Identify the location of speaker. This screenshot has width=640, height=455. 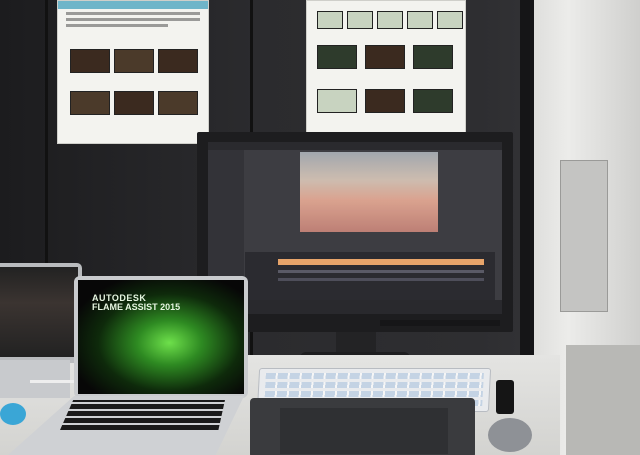
(505, 397).